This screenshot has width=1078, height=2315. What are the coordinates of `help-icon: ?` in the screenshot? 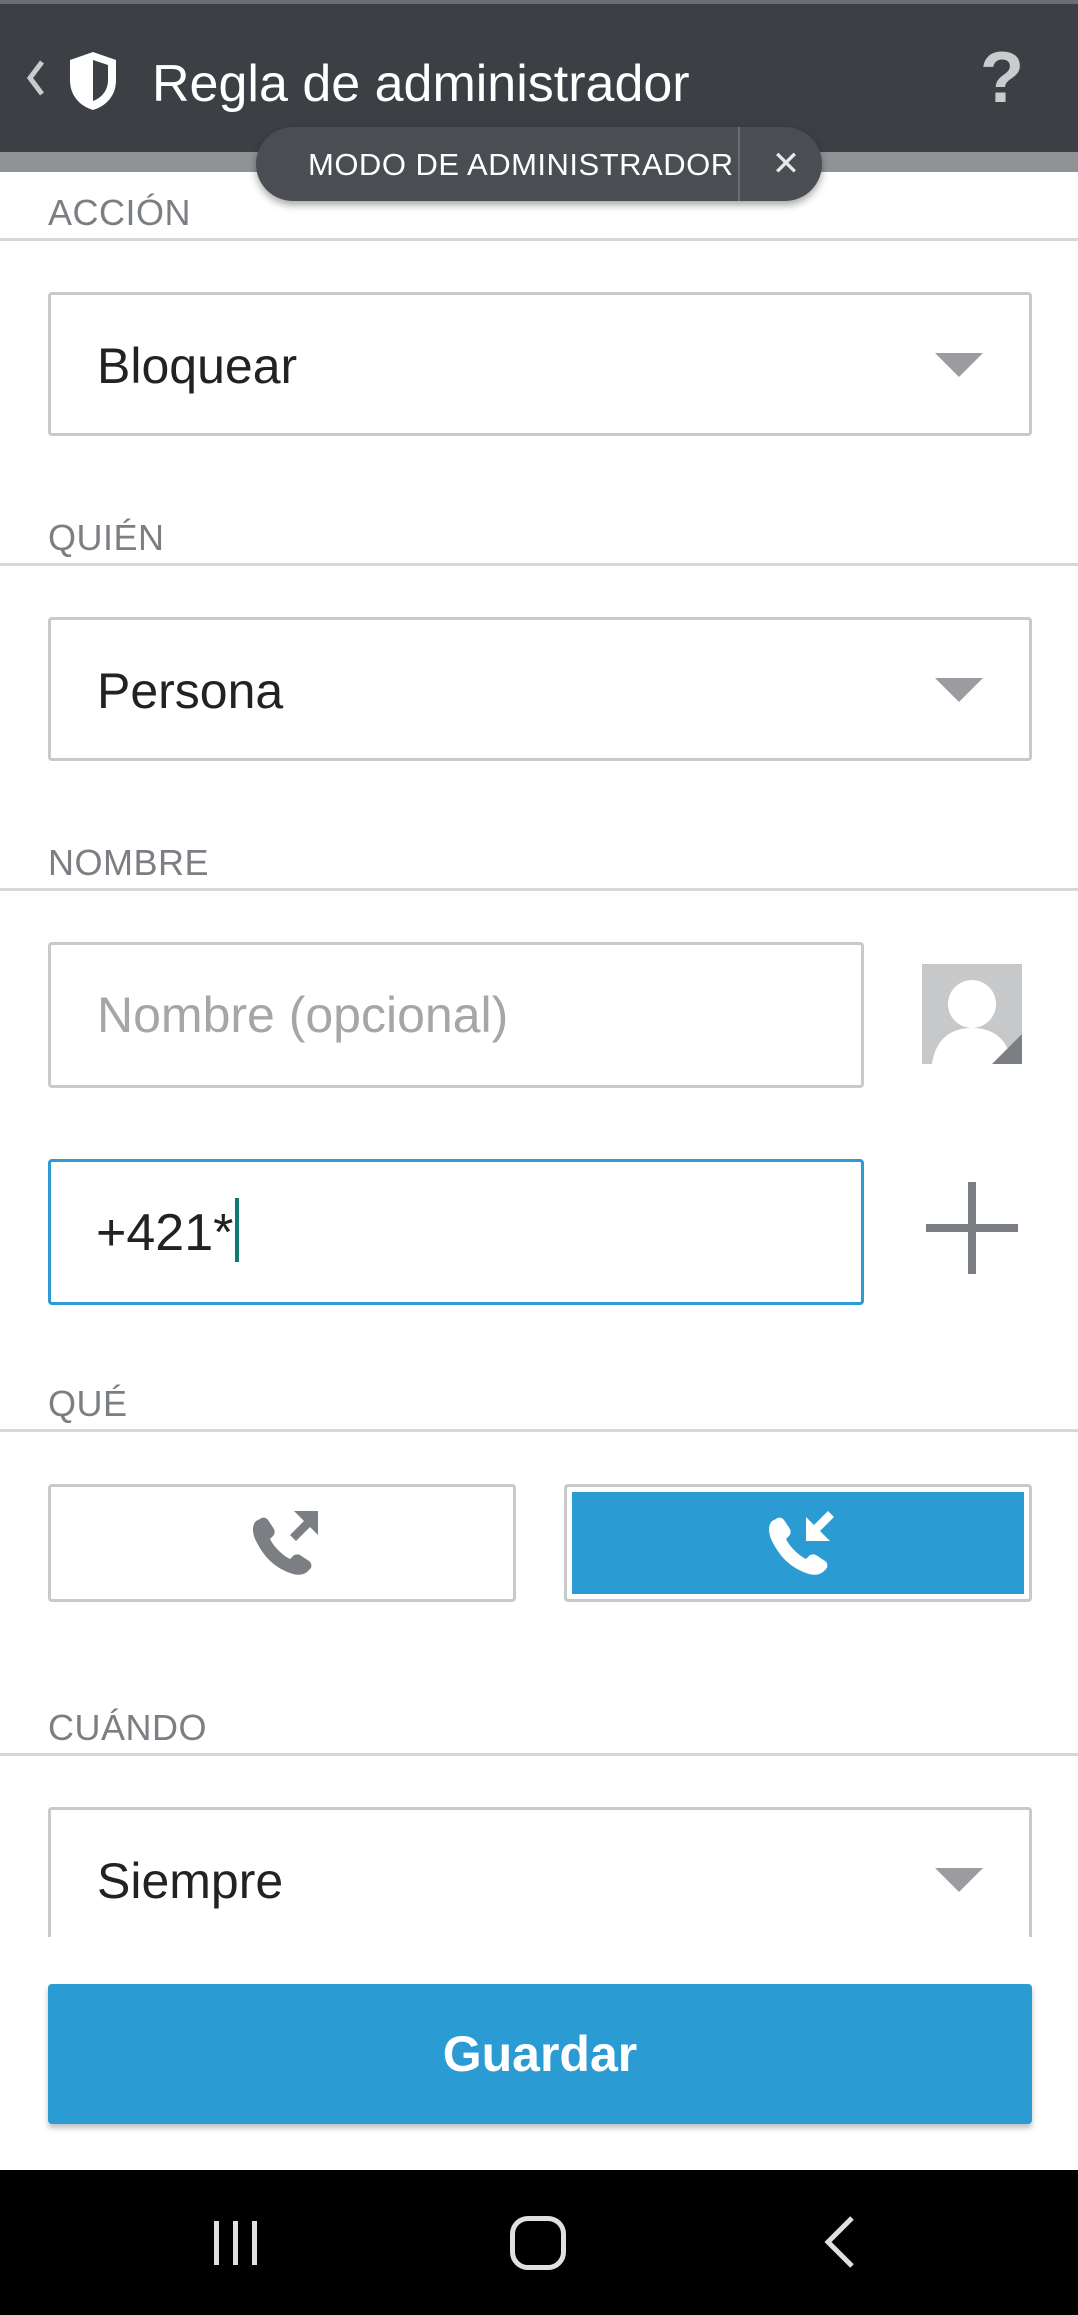 It's located at (1002, 78).